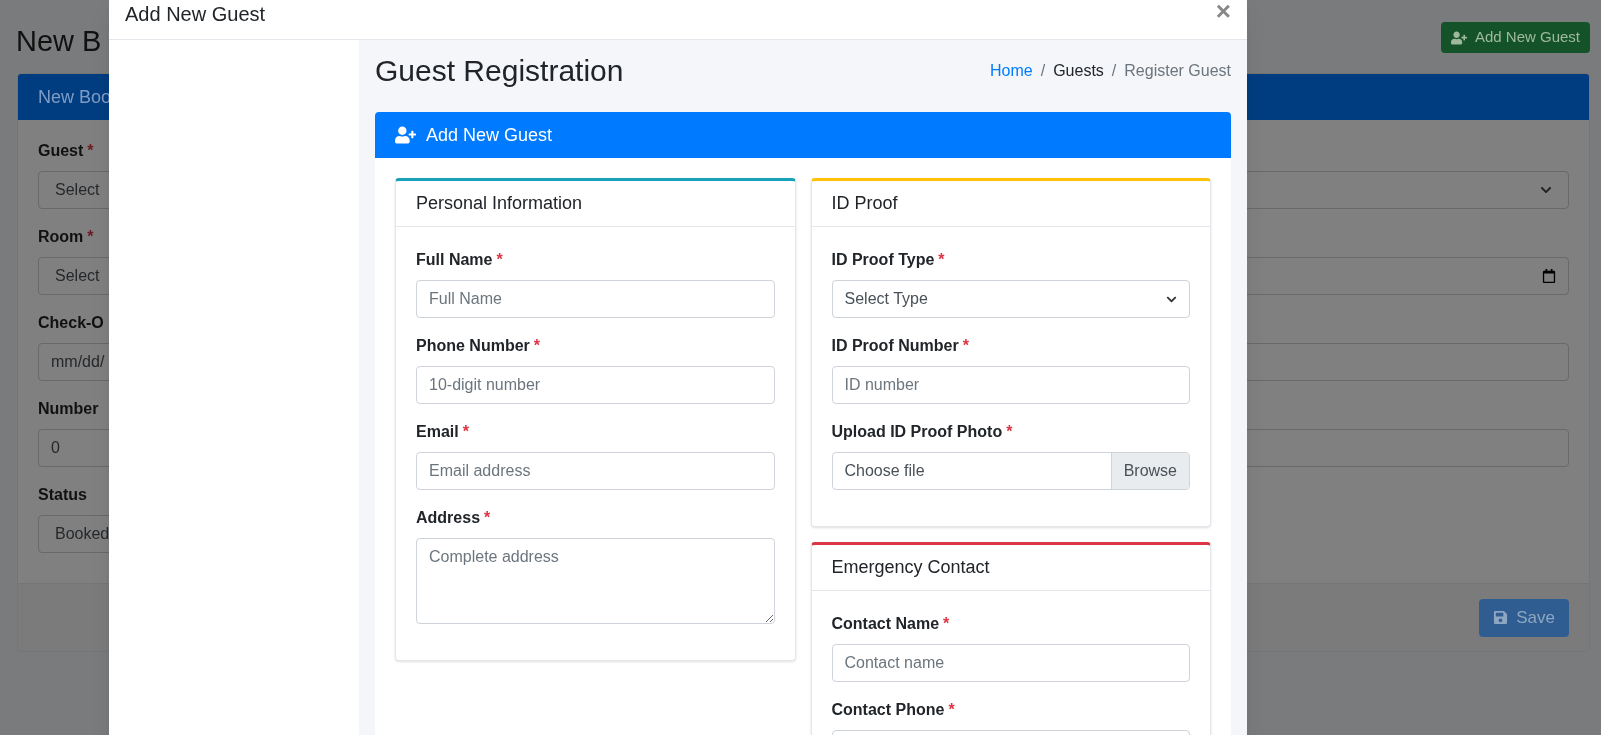 Image resolution: width=1601 pixels, height=735 pixels. What do you see at coordinates (1549, 276) in the screenshot?
I see `calendar-icon` at bounding box center [1549, 276].